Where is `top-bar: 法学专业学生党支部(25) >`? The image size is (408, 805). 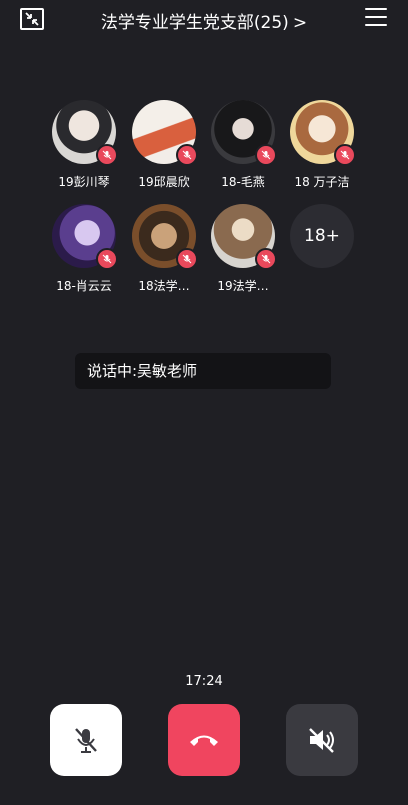
top-bar: 法学专业学生党支部(25) > is located at coordinates (204, 22).